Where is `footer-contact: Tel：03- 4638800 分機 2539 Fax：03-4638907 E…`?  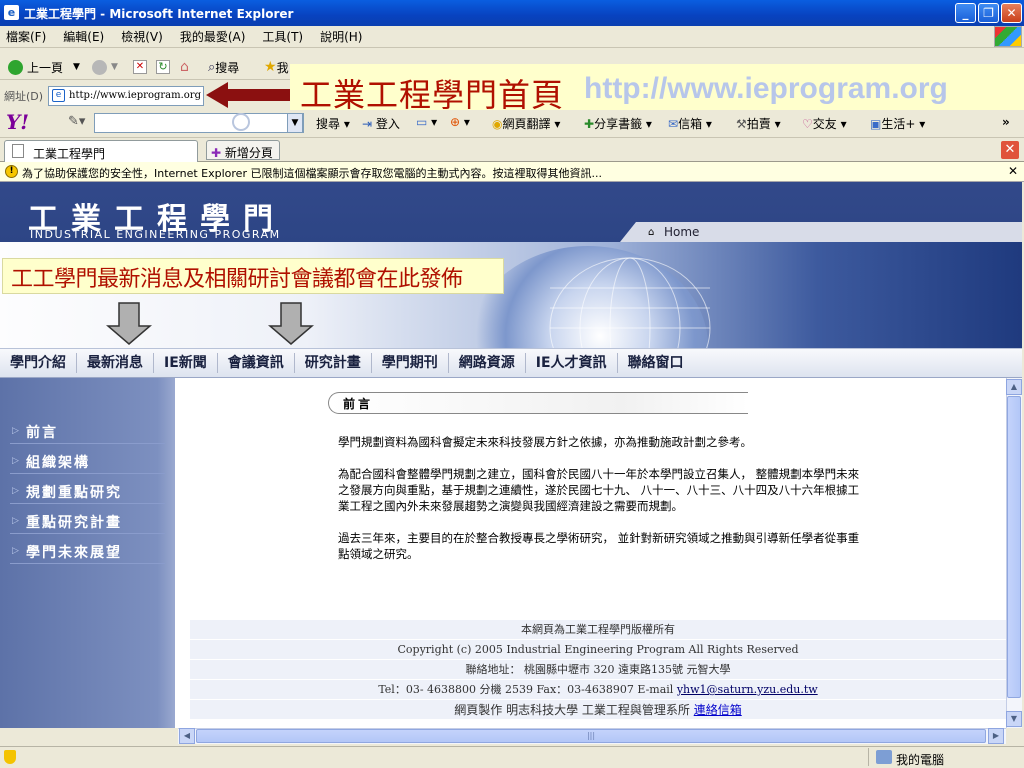 footer-contact: Tel：03- 4638800 分機 2539 Fax：03-4638907 E… is located at coordinates (598, 690).